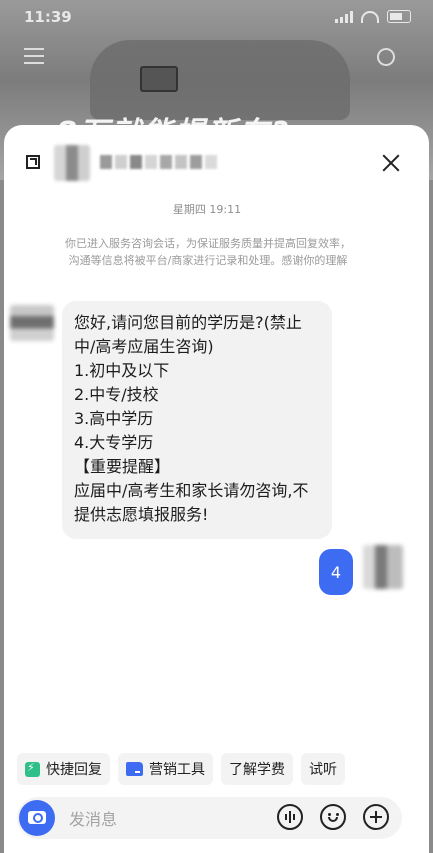 The height and width of the screenshot is (853, 433). I want to click on message-line: 【重要提醒】, so click(122, 466).